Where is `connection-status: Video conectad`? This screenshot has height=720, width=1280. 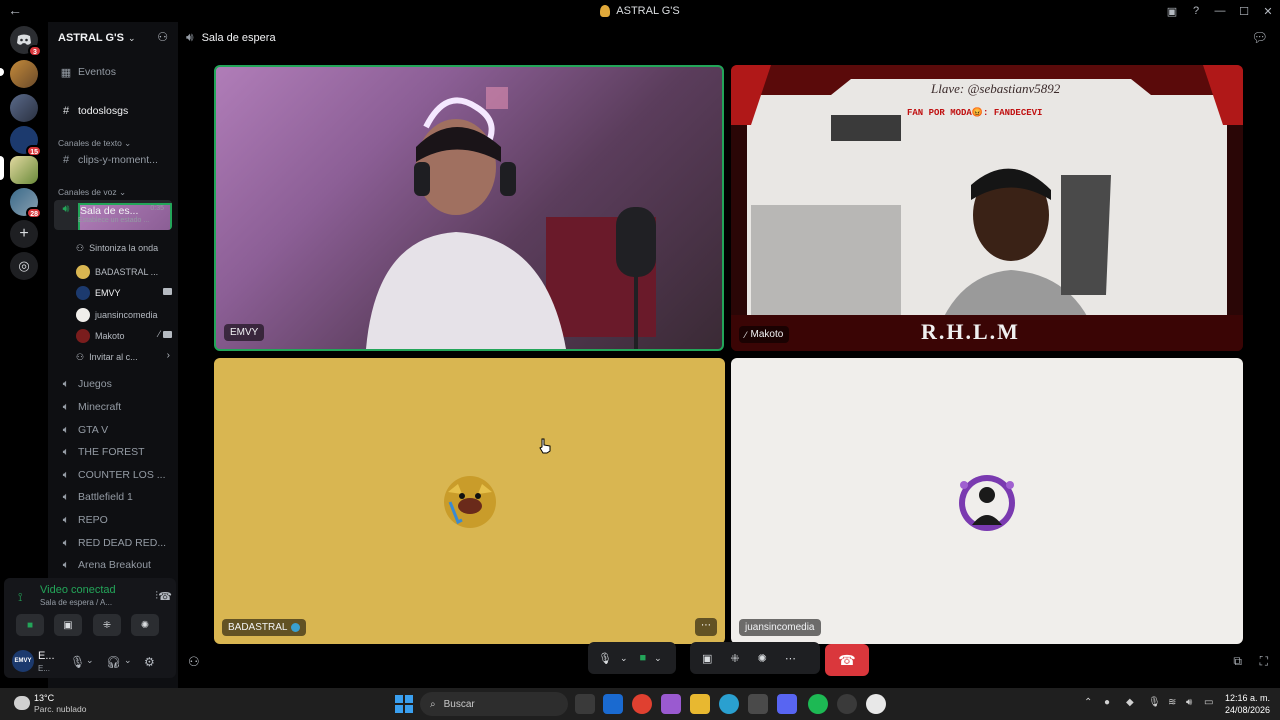
connection-status: Video conectad is located at coordinates (78, 590).